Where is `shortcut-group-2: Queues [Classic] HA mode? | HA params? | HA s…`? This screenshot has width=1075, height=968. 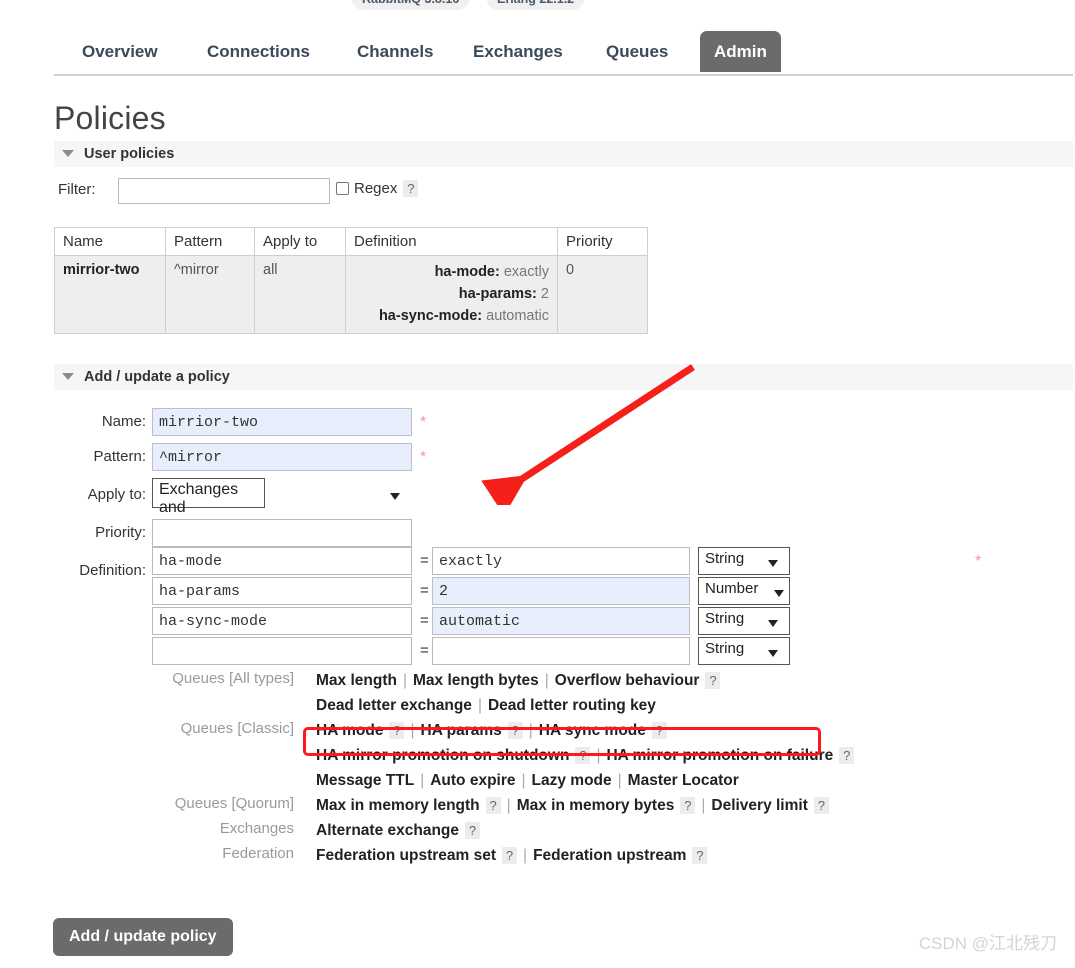 shortcut-group-2: Queues [Classic] HA mode? | HA params? | HA s… is located at coordinates (559, 755).